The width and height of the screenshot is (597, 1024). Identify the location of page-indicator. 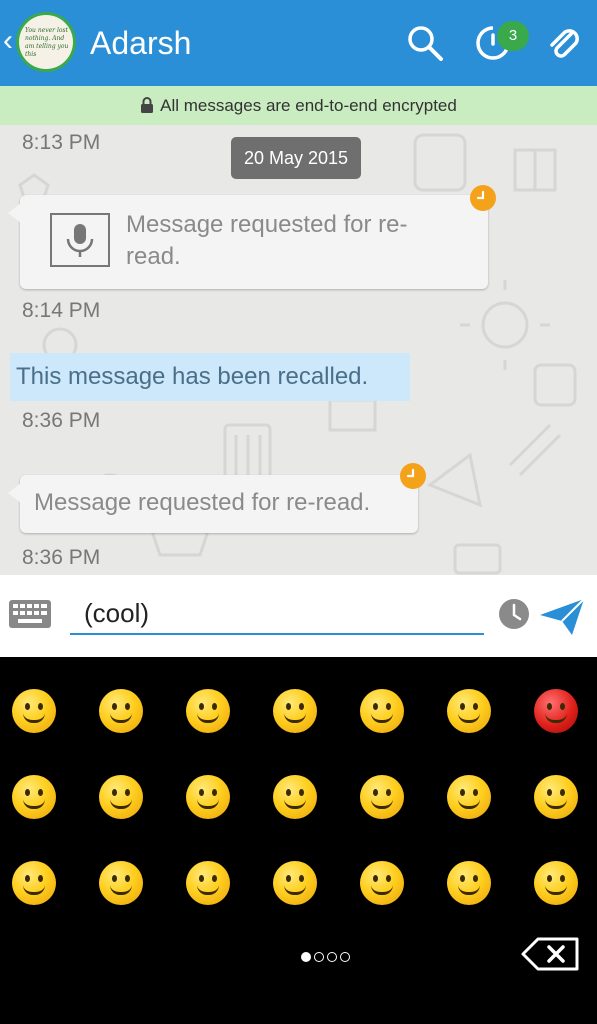
(327, 958).